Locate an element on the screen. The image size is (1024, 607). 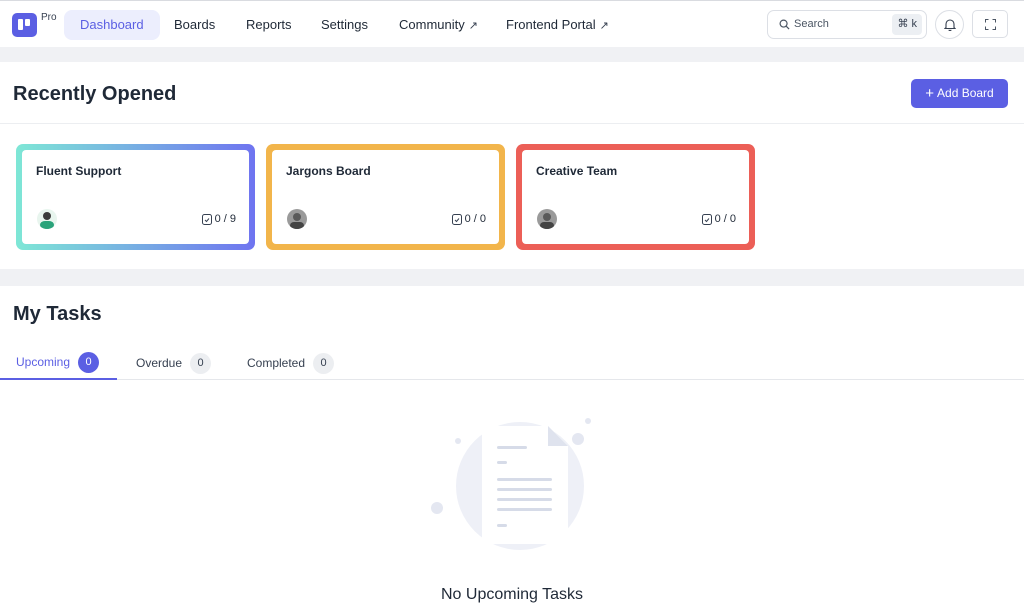
empty-document-illustration is located at coordinates (511, 484).